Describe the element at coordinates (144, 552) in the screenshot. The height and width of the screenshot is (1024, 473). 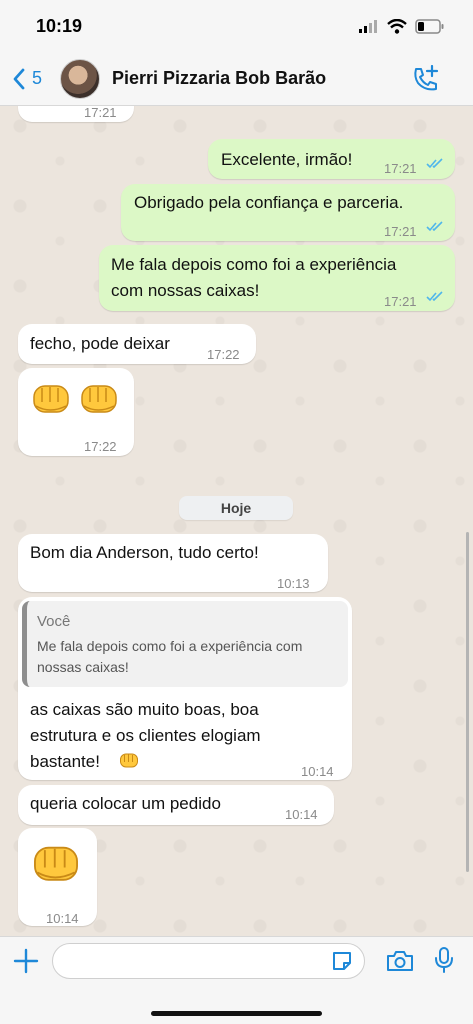
I see `message-text: Bom dia Anderson, tudo certo!` at that location.